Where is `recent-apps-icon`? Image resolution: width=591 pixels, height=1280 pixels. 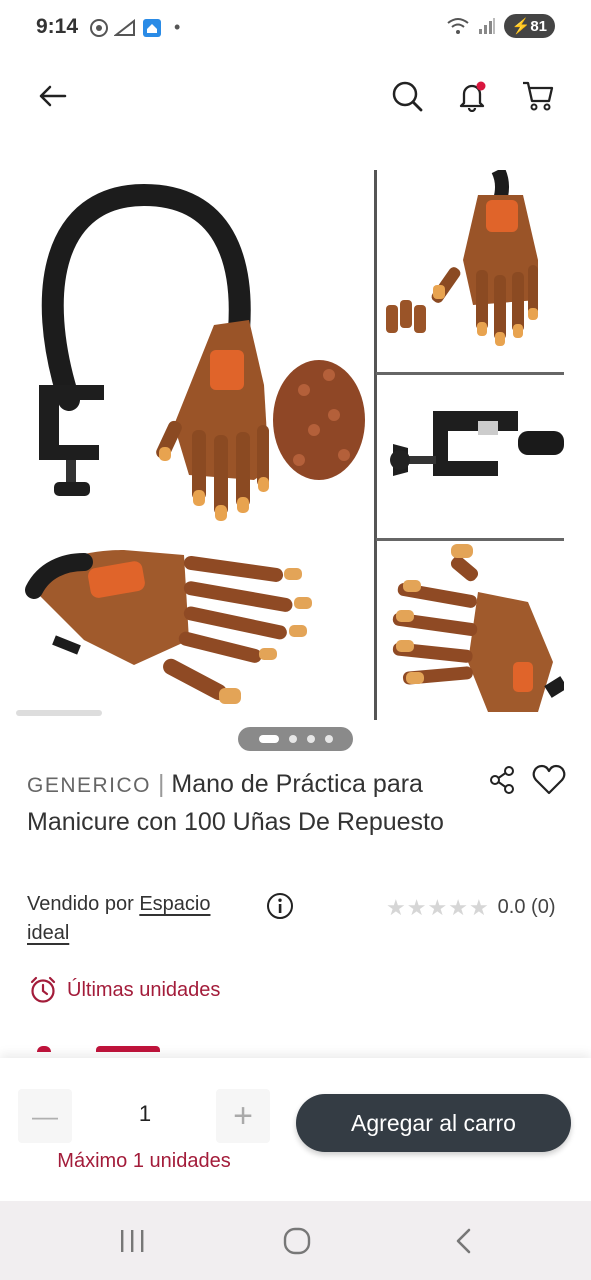 recent-apps-icon is located at coordinates (132, 1241).